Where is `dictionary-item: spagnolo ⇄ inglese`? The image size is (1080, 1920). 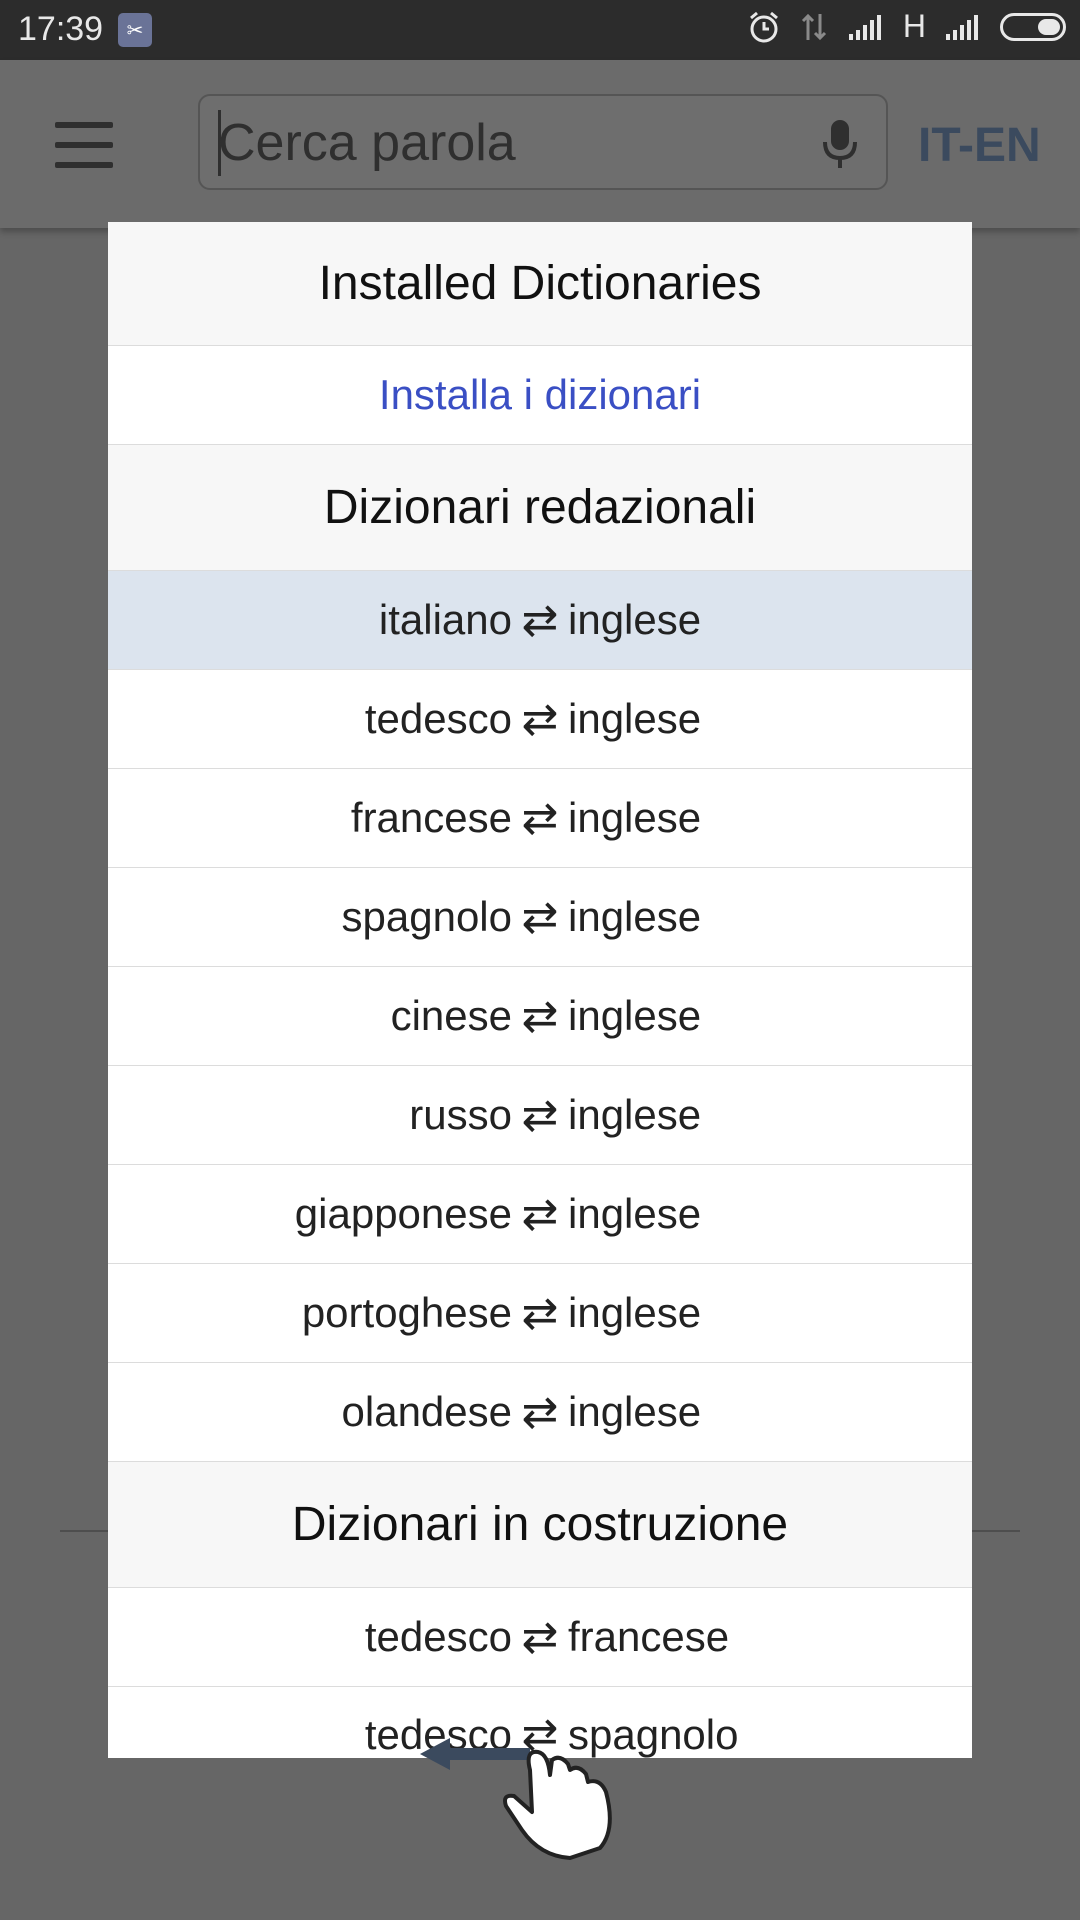 dictionary-item: spagnolo ⇄ inglese is located at coordinates (540, 917).